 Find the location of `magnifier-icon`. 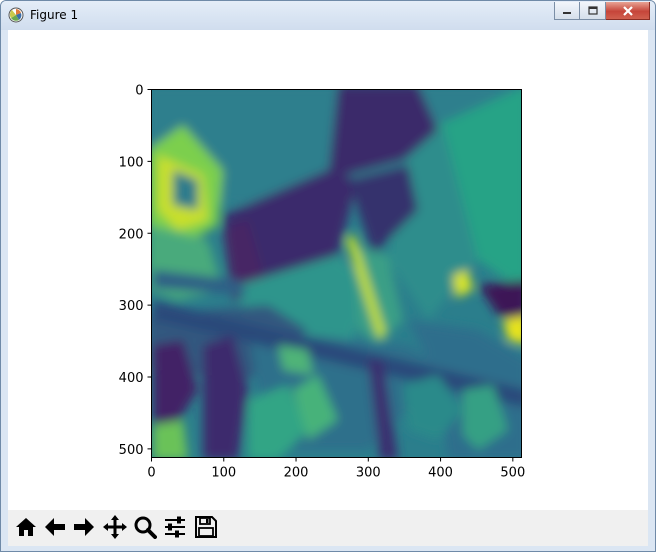

magnifier-icon is located at coordinates (145, 527).